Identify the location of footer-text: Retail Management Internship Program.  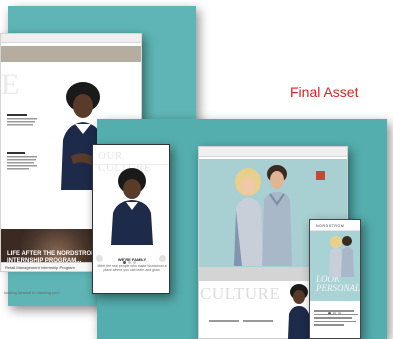
(40, 267).